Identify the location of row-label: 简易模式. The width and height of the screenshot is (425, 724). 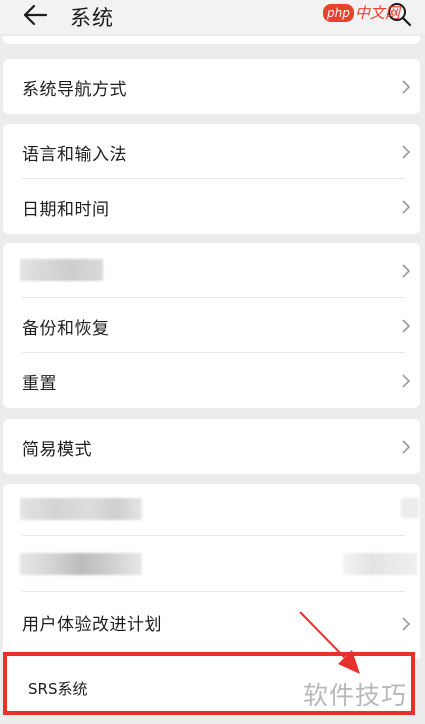
(57, 450).